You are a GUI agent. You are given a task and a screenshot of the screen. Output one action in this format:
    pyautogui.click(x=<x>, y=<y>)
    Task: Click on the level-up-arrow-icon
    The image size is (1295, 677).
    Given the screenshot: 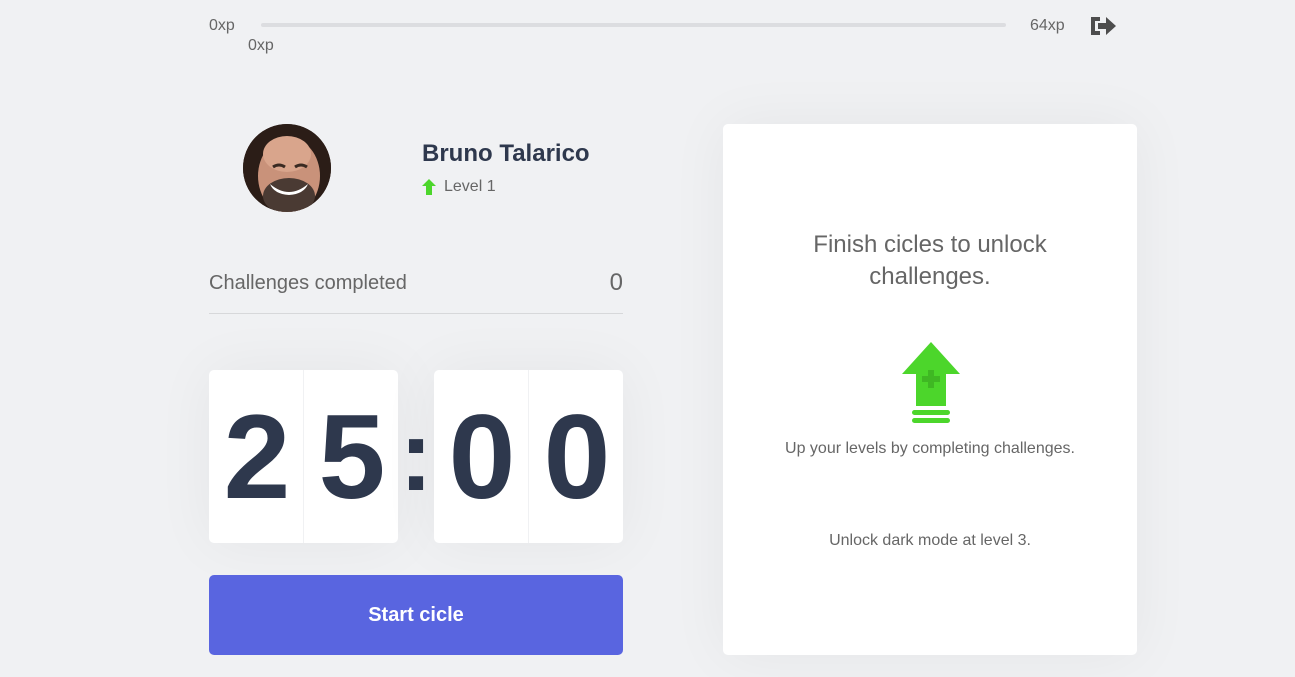 What is the action you would take?
    pyautogui.click(x=429, y=187)
    